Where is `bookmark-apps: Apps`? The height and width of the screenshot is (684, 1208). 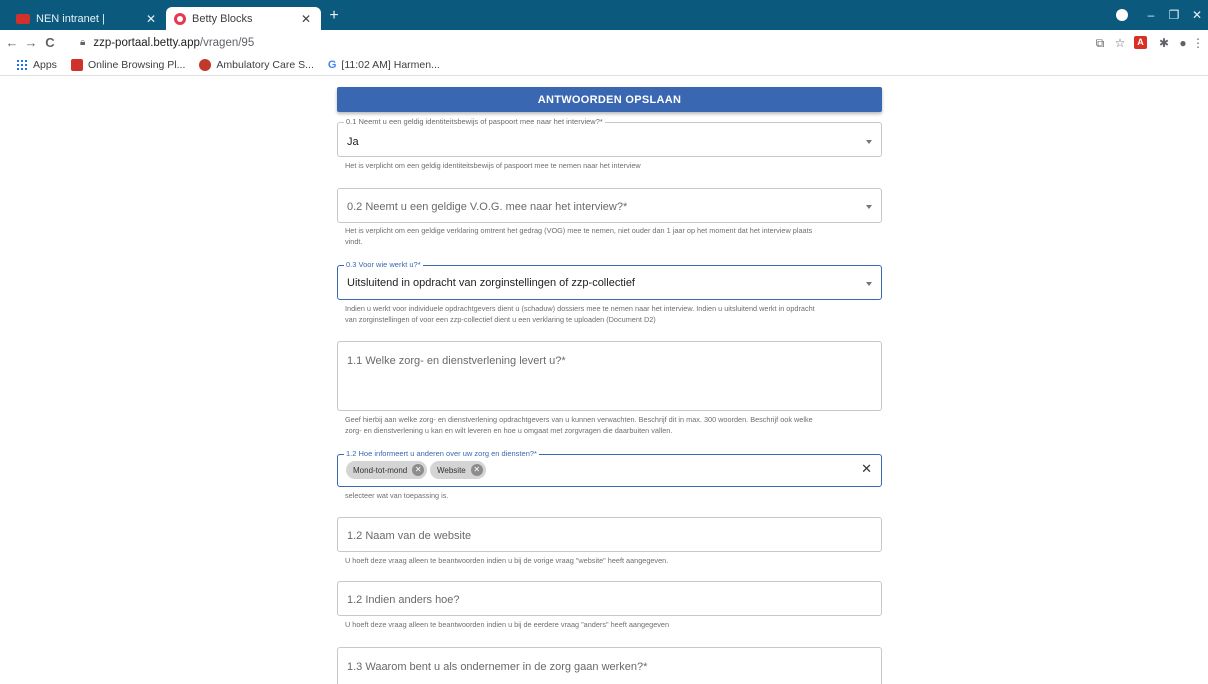 bookmark-apps: Apps is located at coordinates (37, 65).